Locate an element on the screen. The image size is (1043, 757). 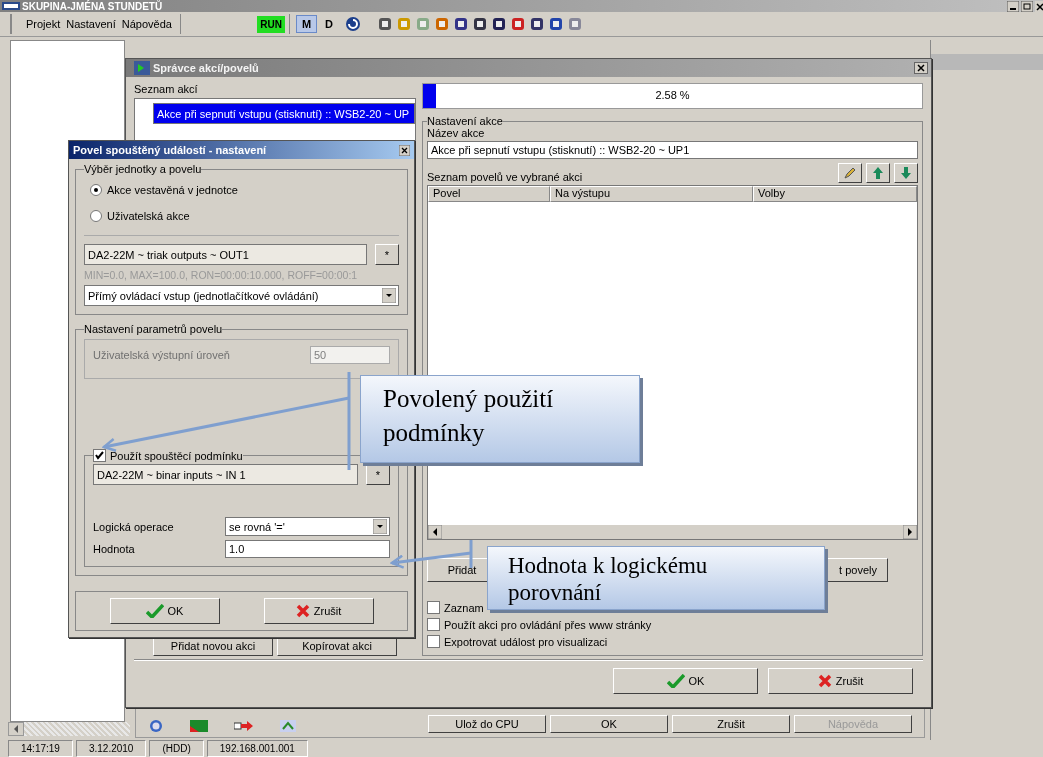
window-icon is located at coordinates (142, 68).